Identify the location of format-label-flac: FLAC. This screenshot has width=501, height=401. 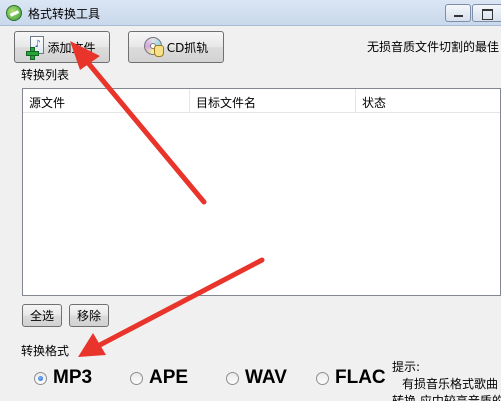
(360, 377).